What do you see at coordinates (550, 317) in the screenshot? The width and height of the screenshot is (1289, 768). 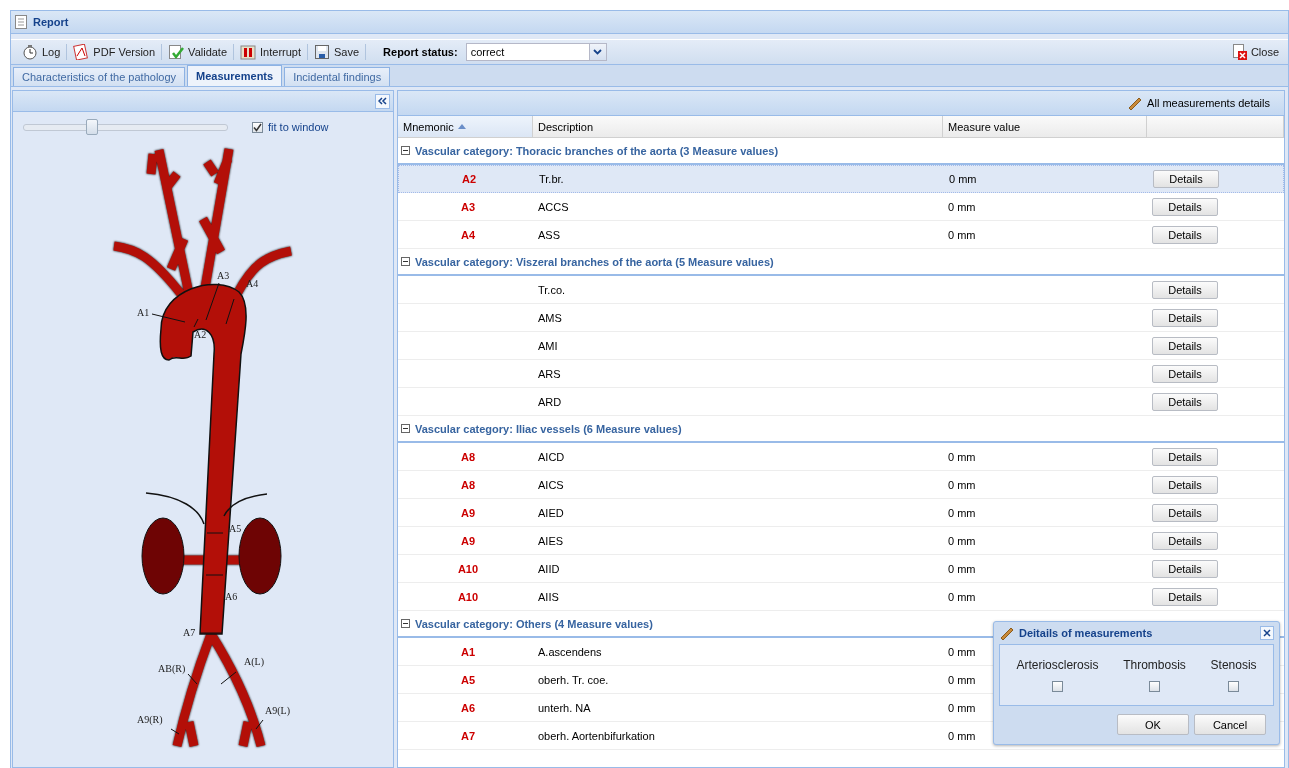 I see `description-cell: AMS` at bounding box center [550, 317].